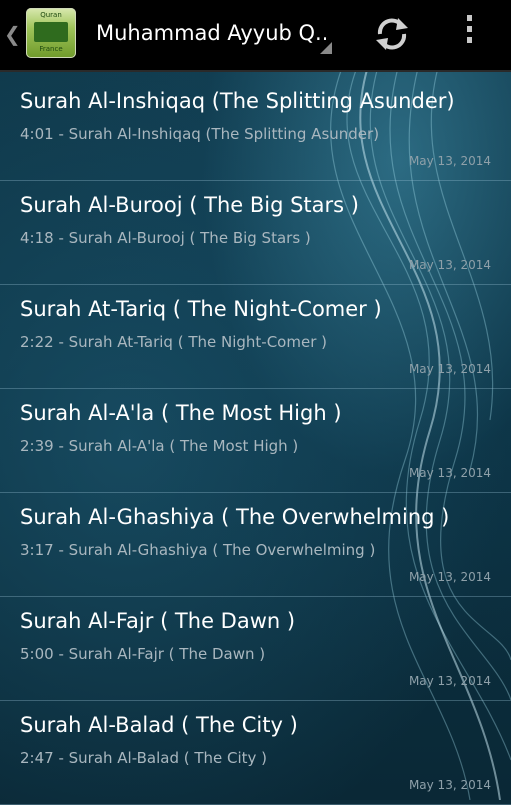  What do you see at coordinates (235, 517) in the screenshot?
I see `track-title: Surah Al-Ghashiya ( The Overwhelming )` at bounding box center [235, 517].